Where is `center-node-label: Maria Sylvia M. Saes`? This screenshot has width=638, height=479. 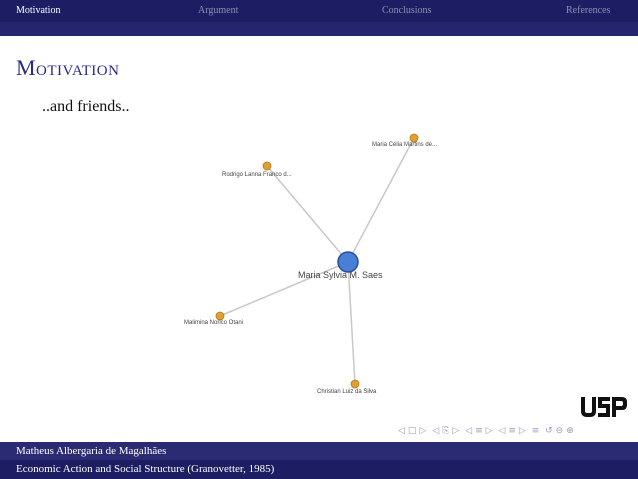
center-node-label: Maria Sylvia M. Saes is located at coordinates (340, 275).